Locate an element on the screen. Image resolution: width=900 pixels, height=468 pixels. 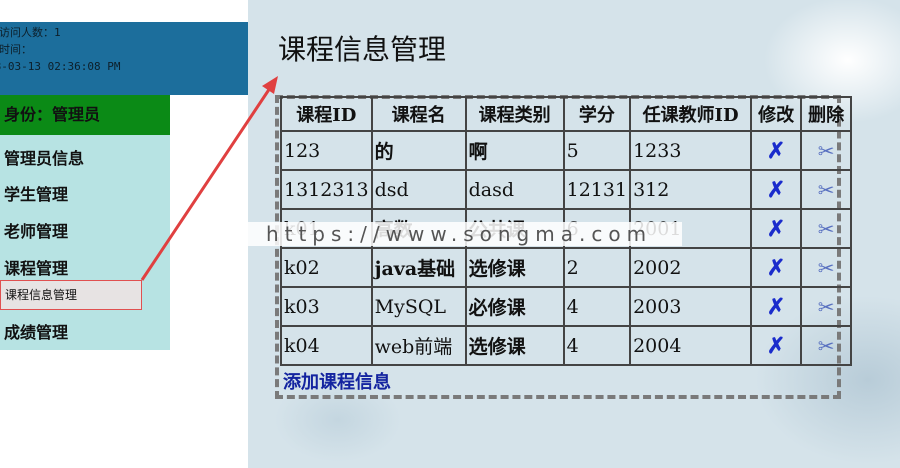
watermark: https://www.songma.com is located at coordinates (459, 234).